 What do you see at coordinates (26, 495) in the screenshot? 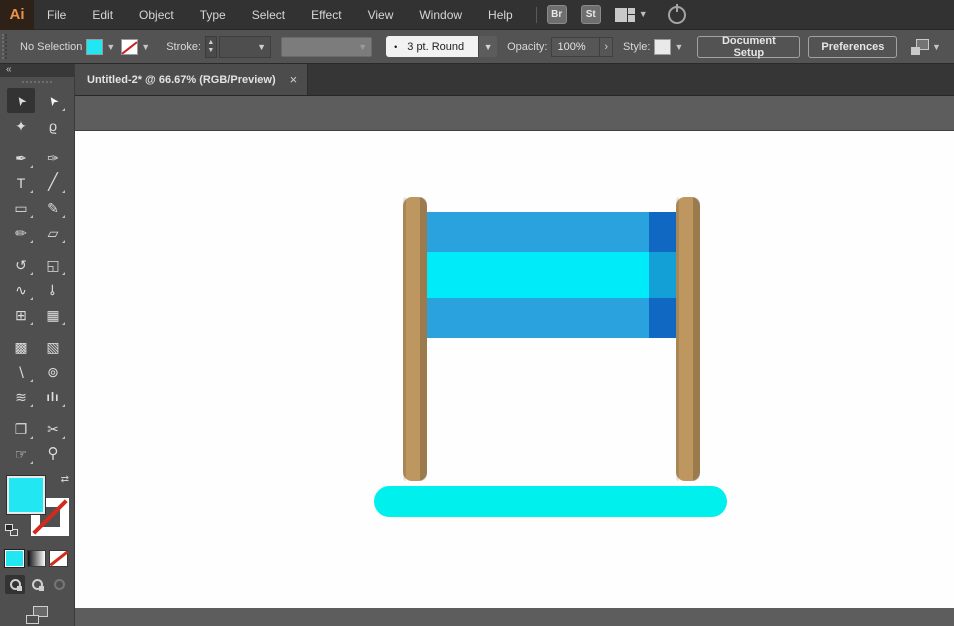
I see `fill-indicator` at bounding box center [26, 495].